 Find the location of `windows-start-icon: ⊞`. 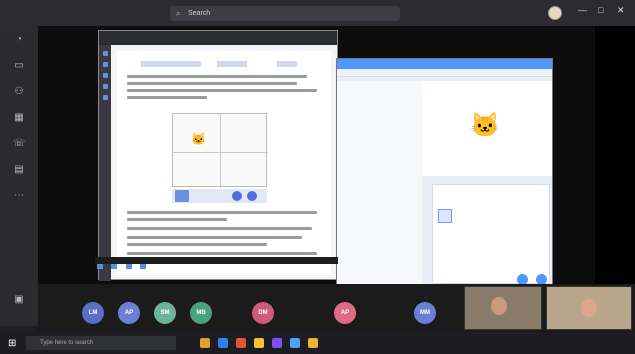

windows-start-icon: ⊞ is located at coordinates (12, 343).